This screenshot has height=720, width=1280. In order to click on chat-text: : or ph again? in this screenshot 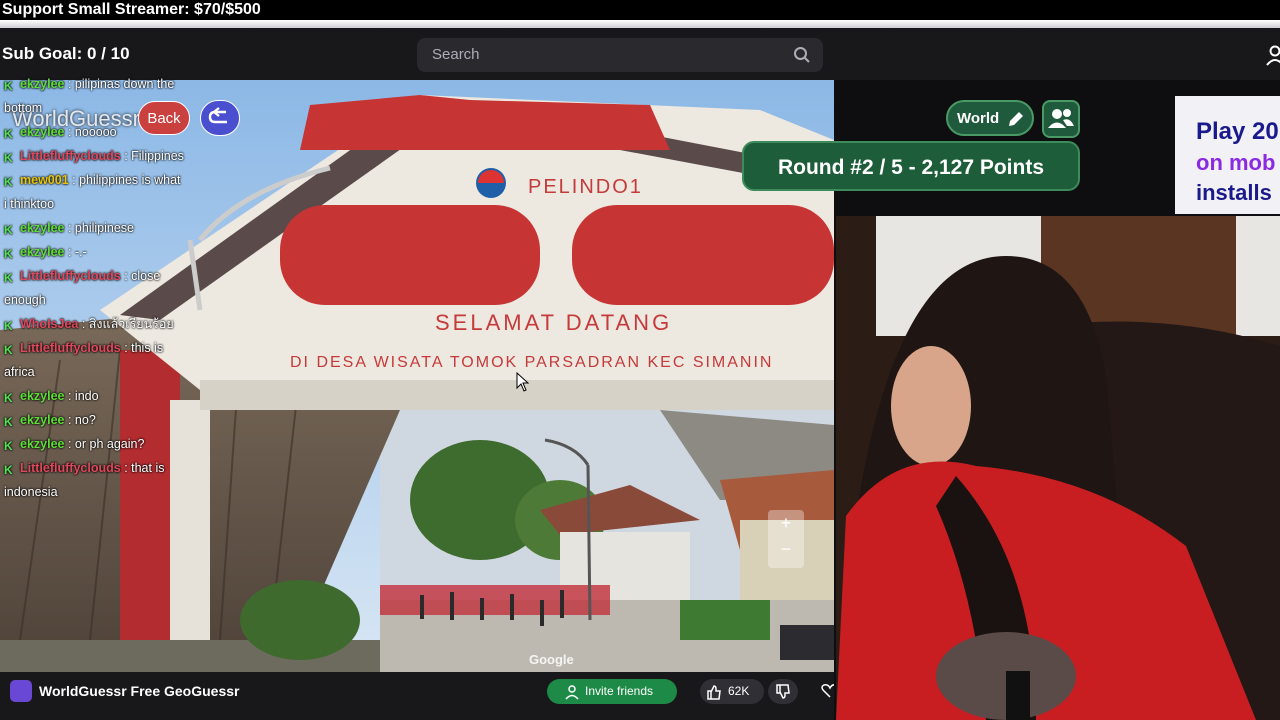, I will do `click(106, 444)`.